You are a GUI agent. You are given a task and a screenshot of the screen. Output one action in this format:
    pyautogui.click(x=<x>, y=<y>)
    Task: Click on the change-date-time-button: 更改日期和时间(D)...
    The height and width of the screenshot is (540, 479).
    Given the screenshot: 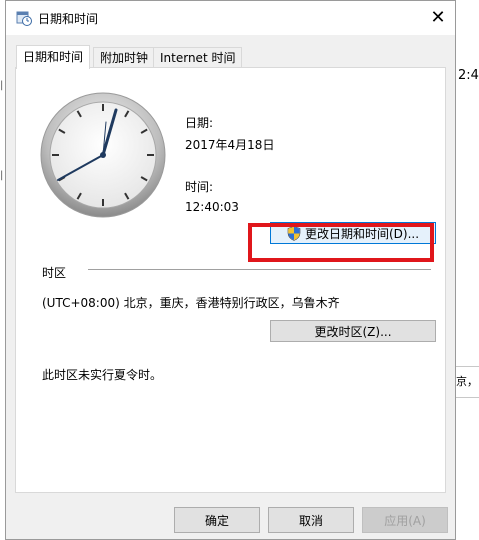 What is the action you would take?
    pyautogui.click(x=353, y=233)
    